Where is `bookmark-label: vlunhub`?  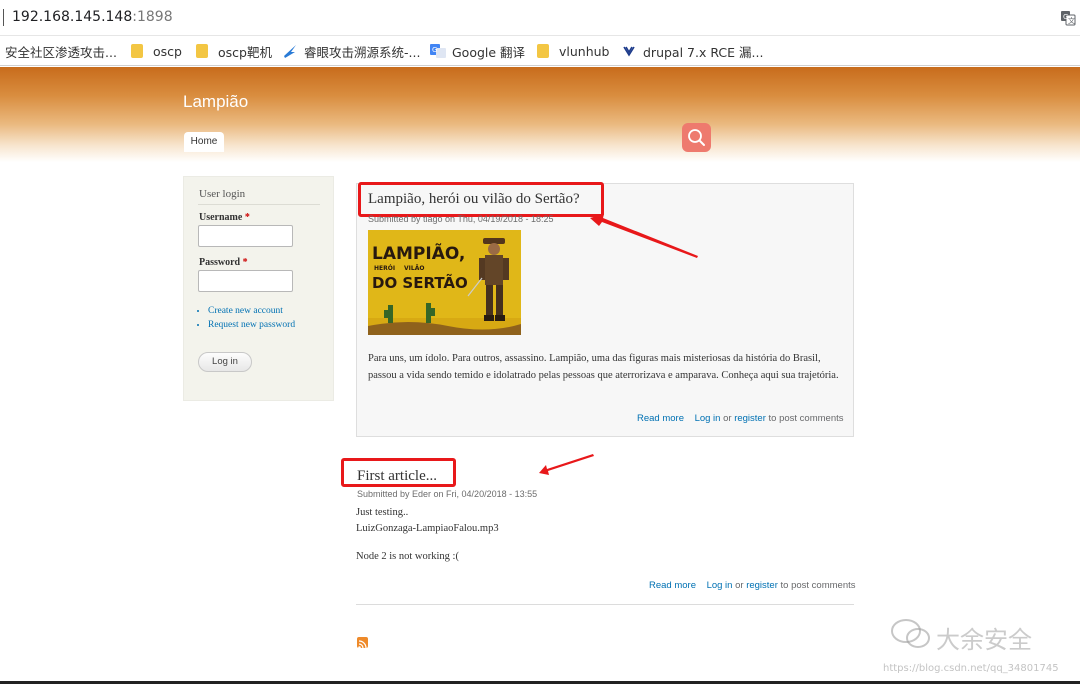 bookmark-label: vlunhub is located at coordinates (584, 51).